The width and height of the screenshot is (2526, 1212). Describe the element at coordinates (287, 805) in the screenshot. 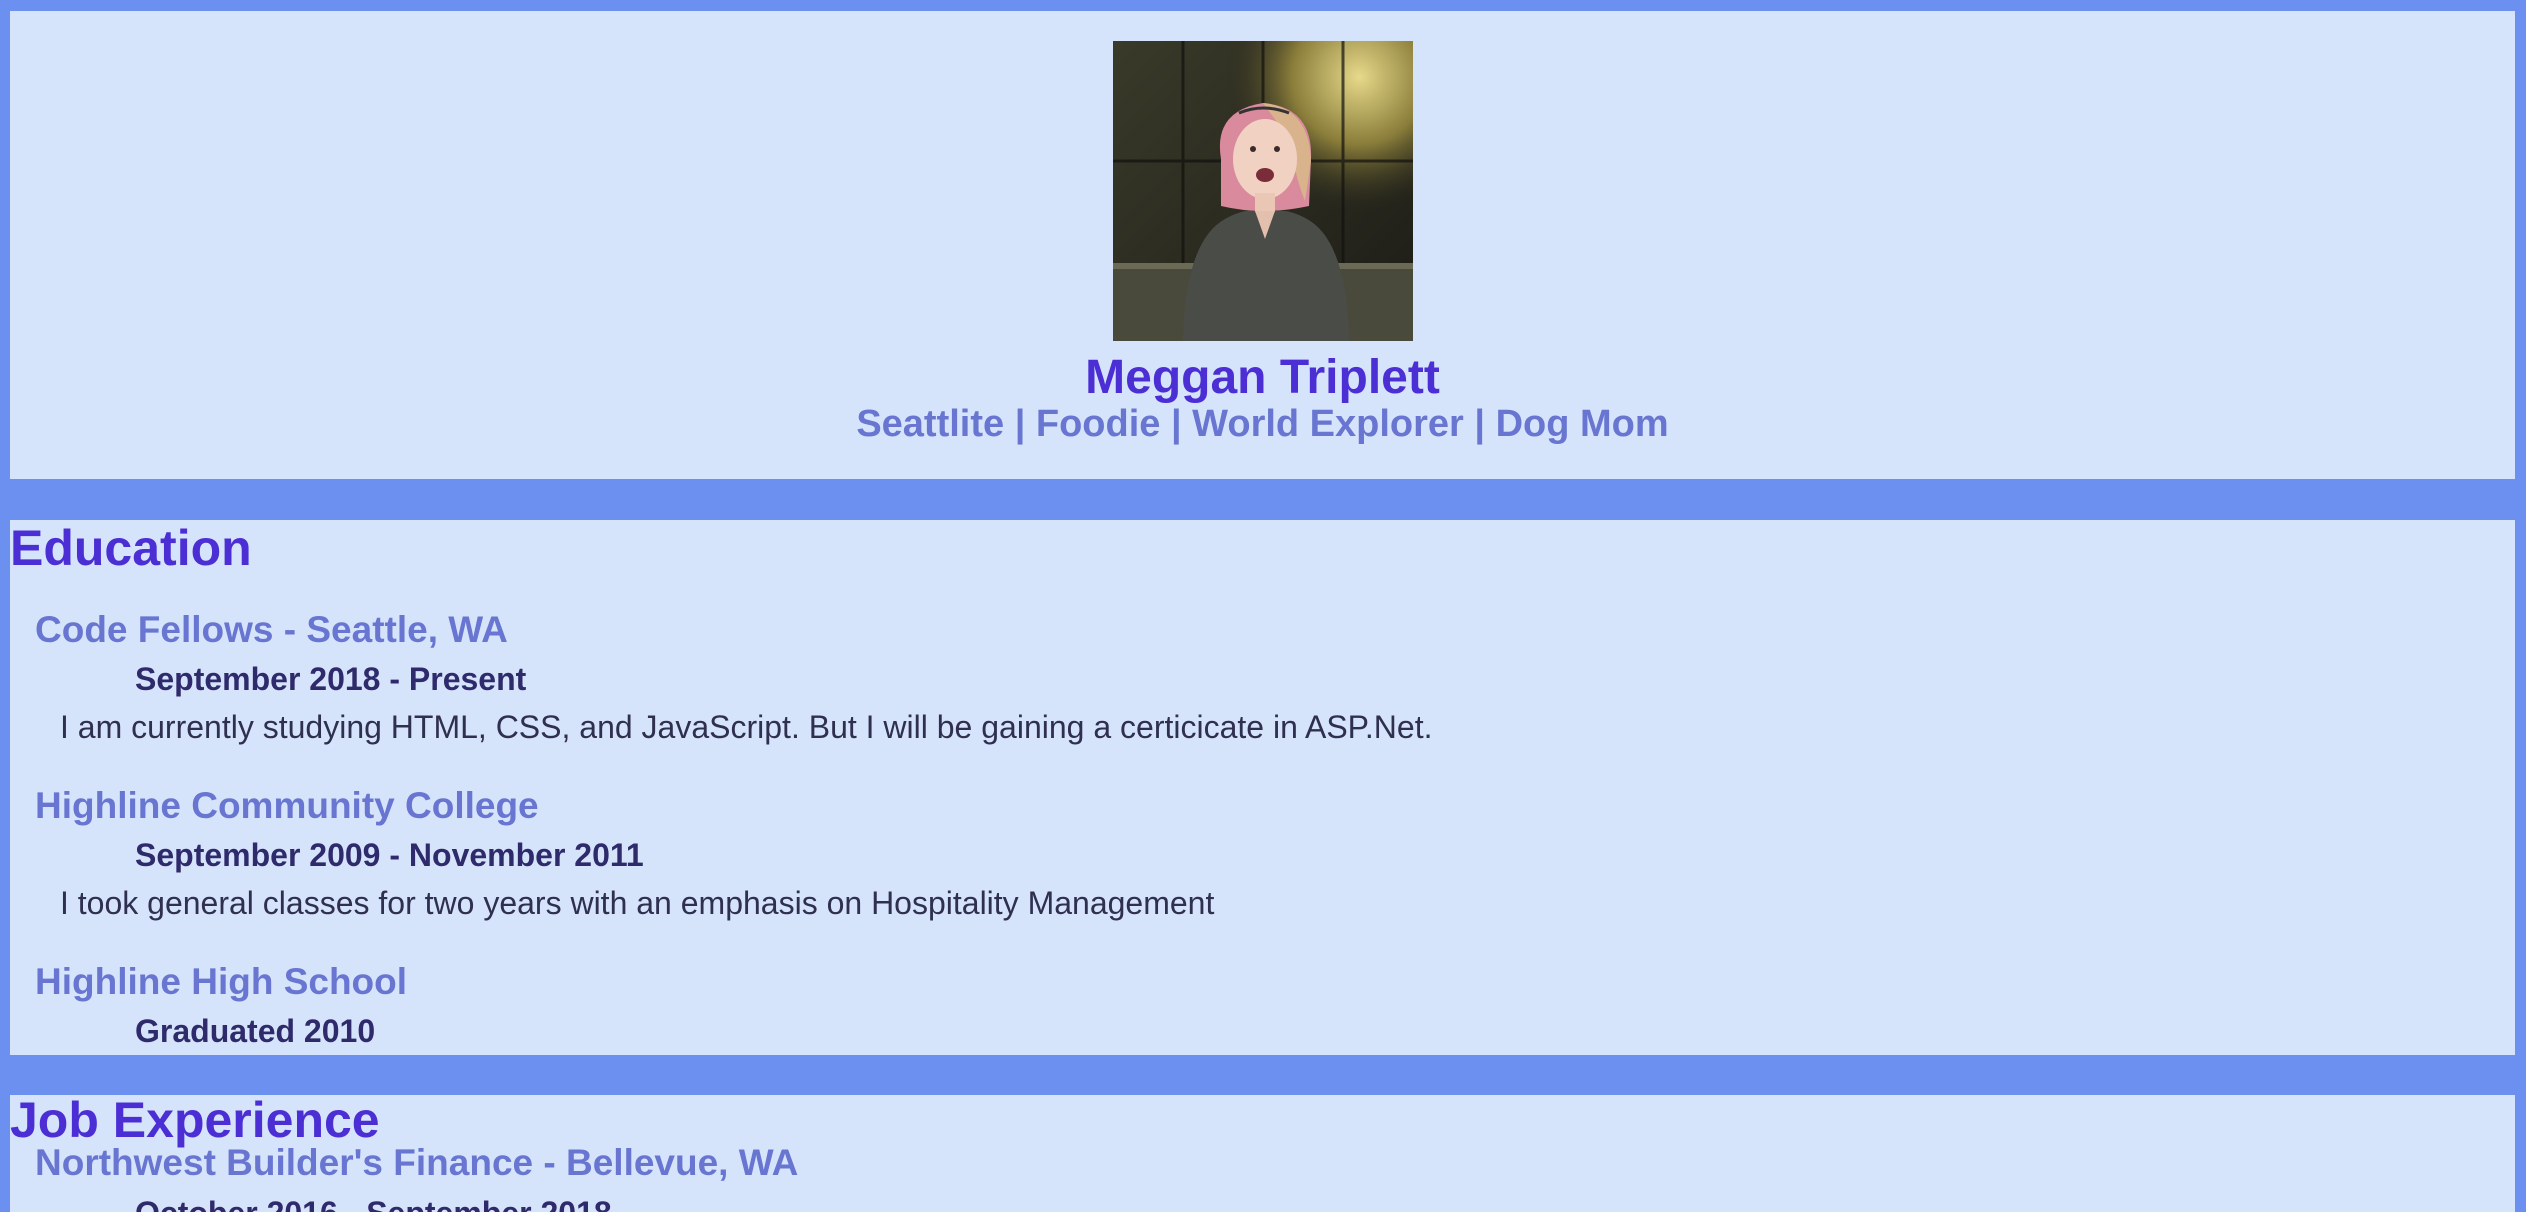

I see `education-school-name: Highline Community College` at that location.